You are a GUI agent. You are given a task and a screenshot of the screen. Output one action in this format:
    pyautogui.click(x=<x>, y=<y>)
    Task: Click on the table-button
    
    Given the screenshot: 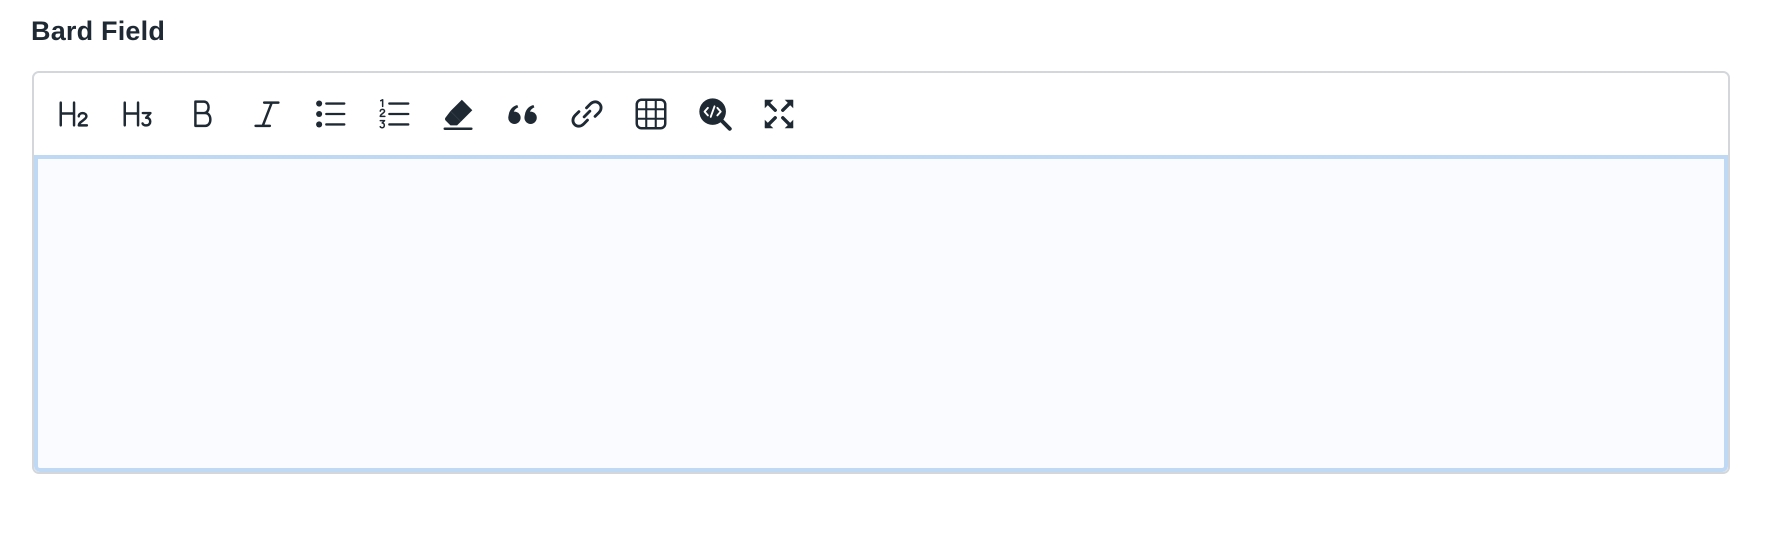 What is the action you would take?
    pyautogui.click(x=651, y=114)
    